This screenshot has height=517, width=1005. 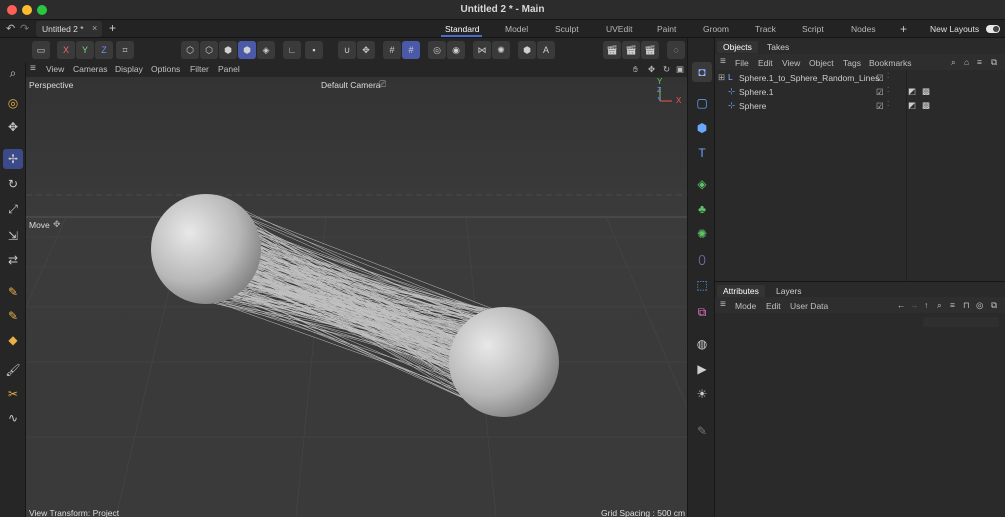 What do you see at coordinates (966, 305) in the screenshot?
I see `lock-icon: ⊓` at bounding box center [966, 305].